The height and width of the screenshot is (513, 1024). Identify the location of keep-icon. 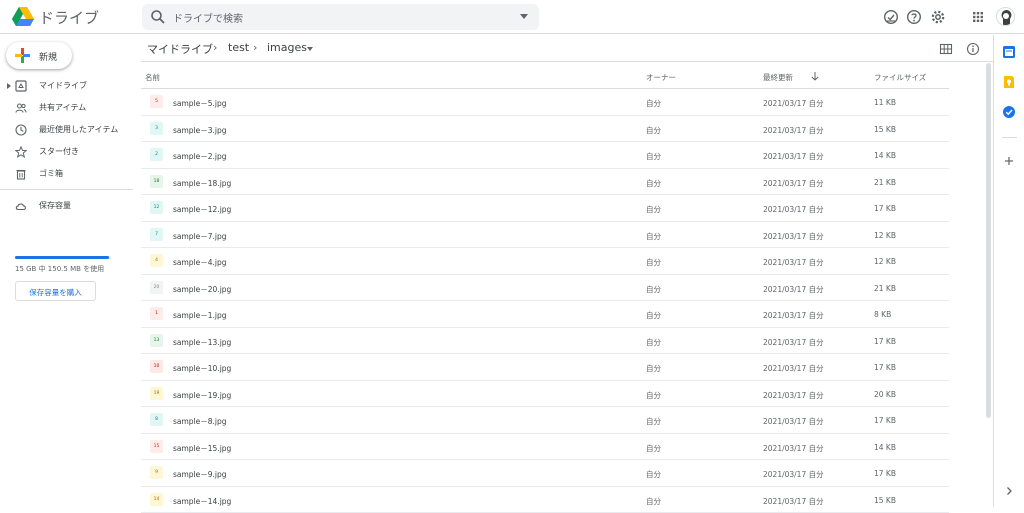
(1009, 82).